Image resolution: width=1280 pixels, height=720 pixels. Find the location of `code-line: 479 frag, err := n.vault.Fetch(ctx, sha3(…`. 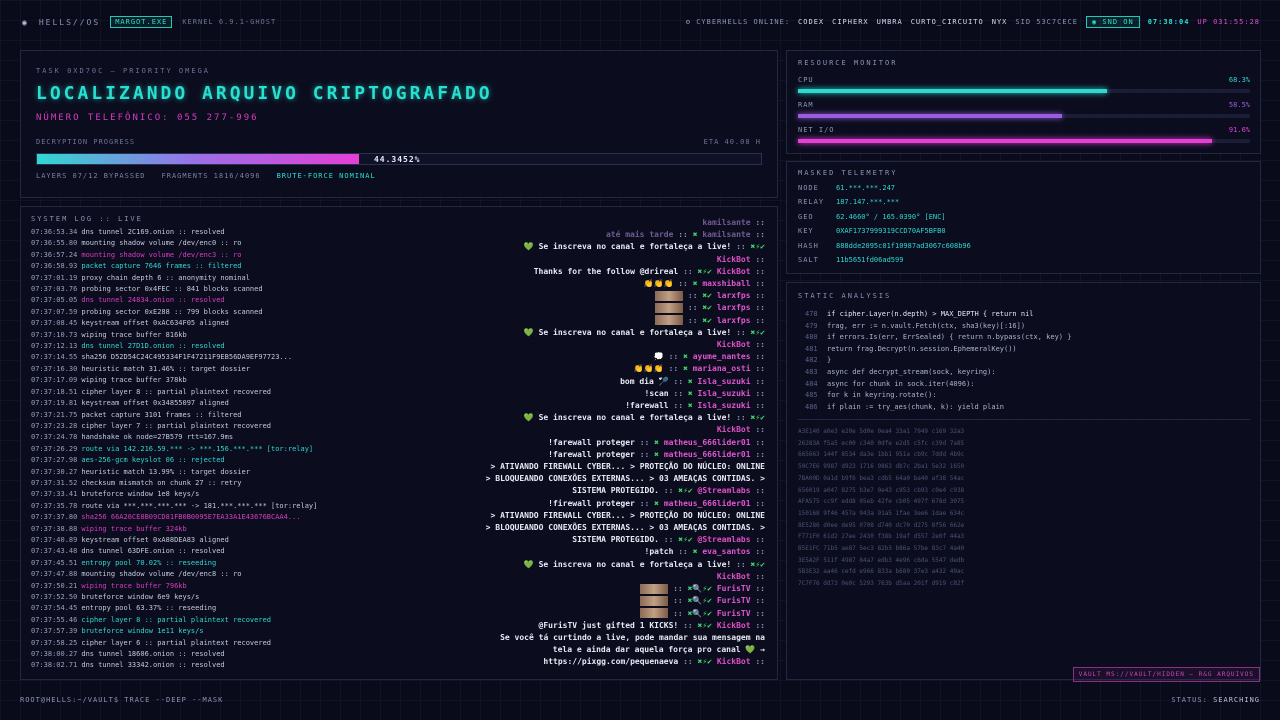

code-line: 479 frag, err := n.vault.Fetch(ctx, sha3(… is located at coordinates (915, 325).